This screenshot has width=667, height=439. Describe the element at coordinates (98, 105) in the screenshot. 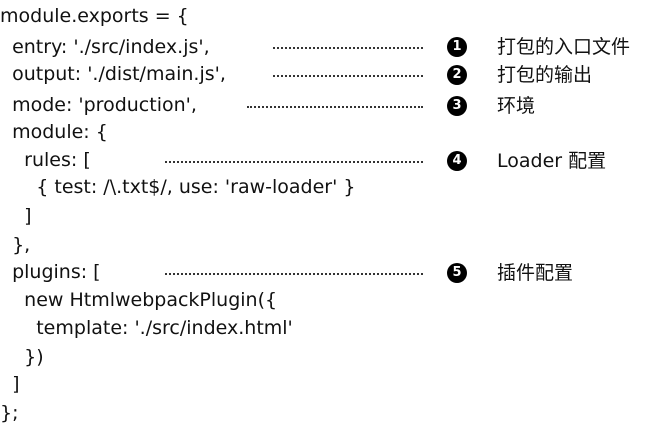

I see `code-line: mode: 'production',` at that location.